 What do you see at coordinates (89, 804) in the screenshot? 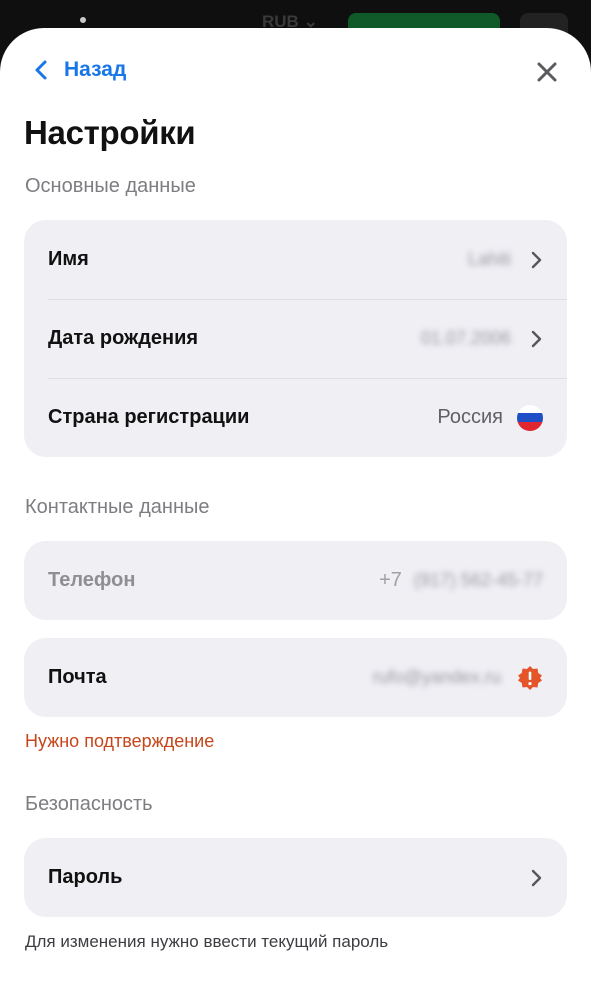
I see `section-title-security: Безопасность` at bounding box center [89, 804].